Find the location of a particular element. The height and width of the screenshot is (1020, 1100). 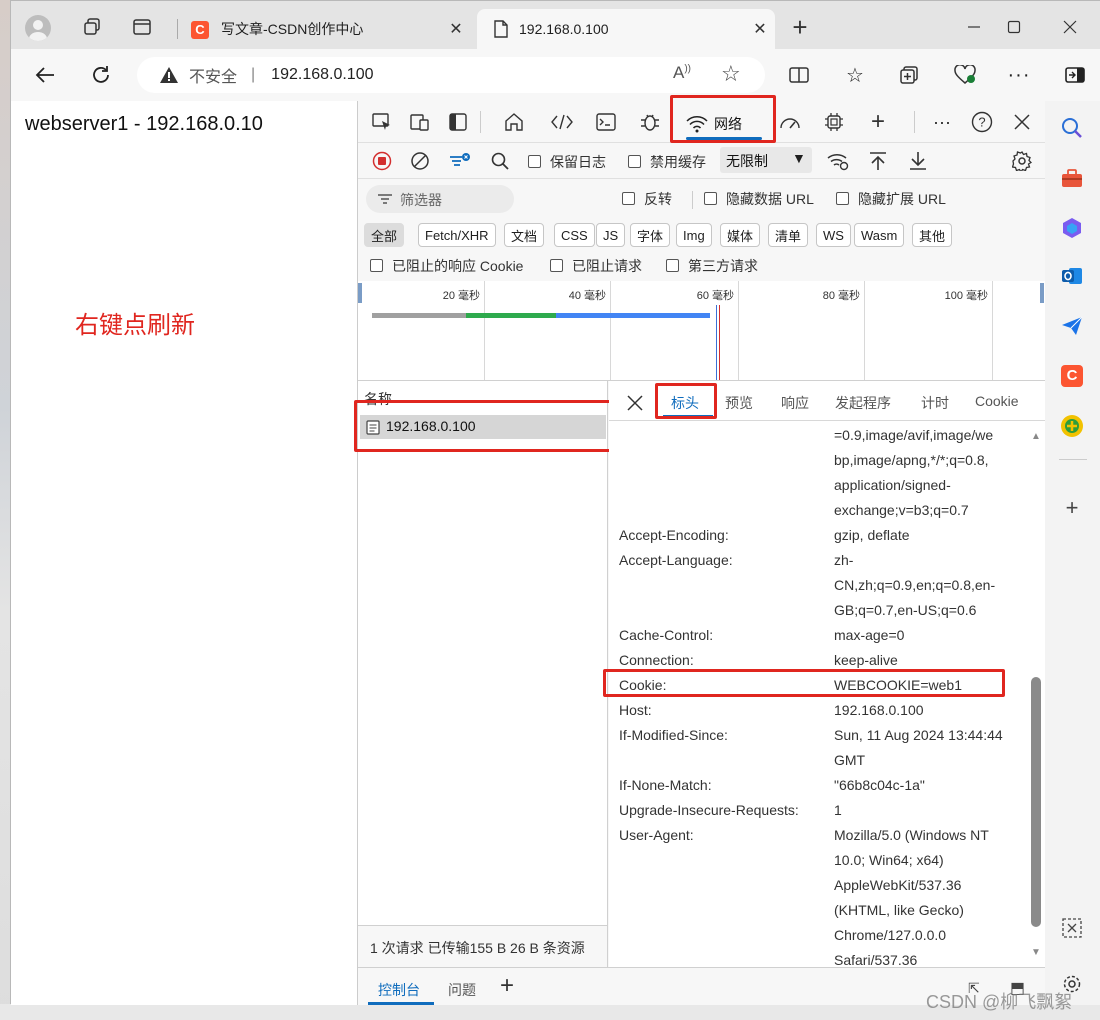

timeline-tick: 80 毫秒 is located at coordinates (841, 296).